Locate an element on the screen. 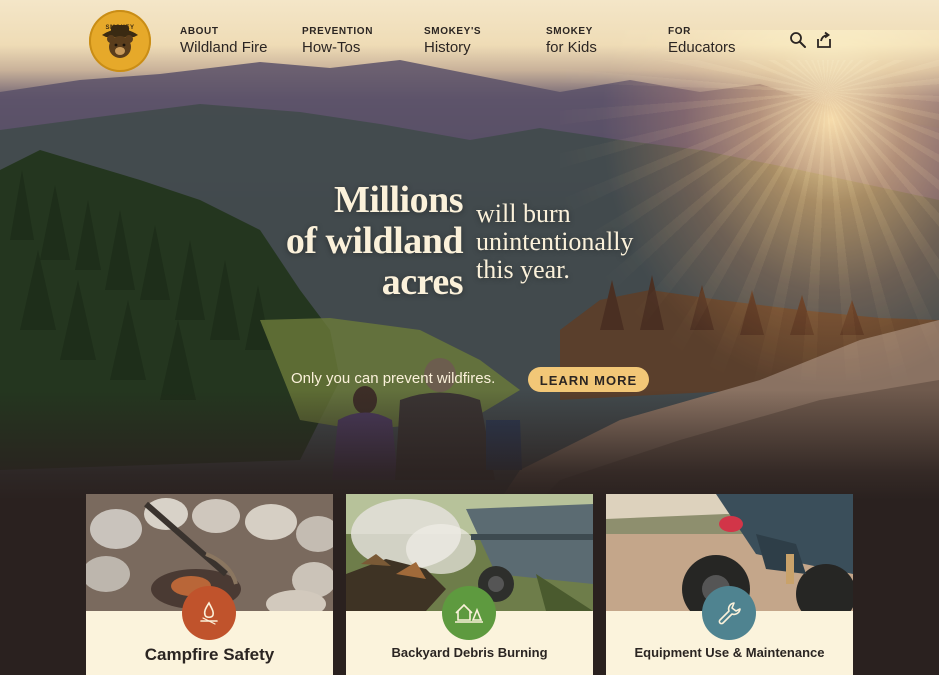 The height and width of the screenshot is (675, 939). card-title: Backyard Debris Burning is located at coordinates (469, 652).